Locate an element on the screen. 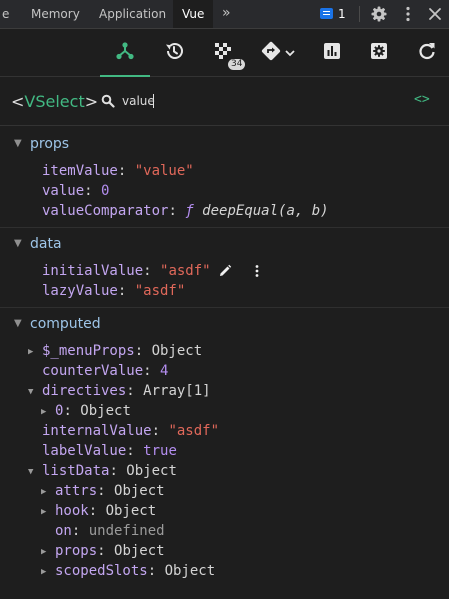 Image resolution: width=449 pixels, height=599 pixels. state-key: directives is located at coordinates (84, 391).